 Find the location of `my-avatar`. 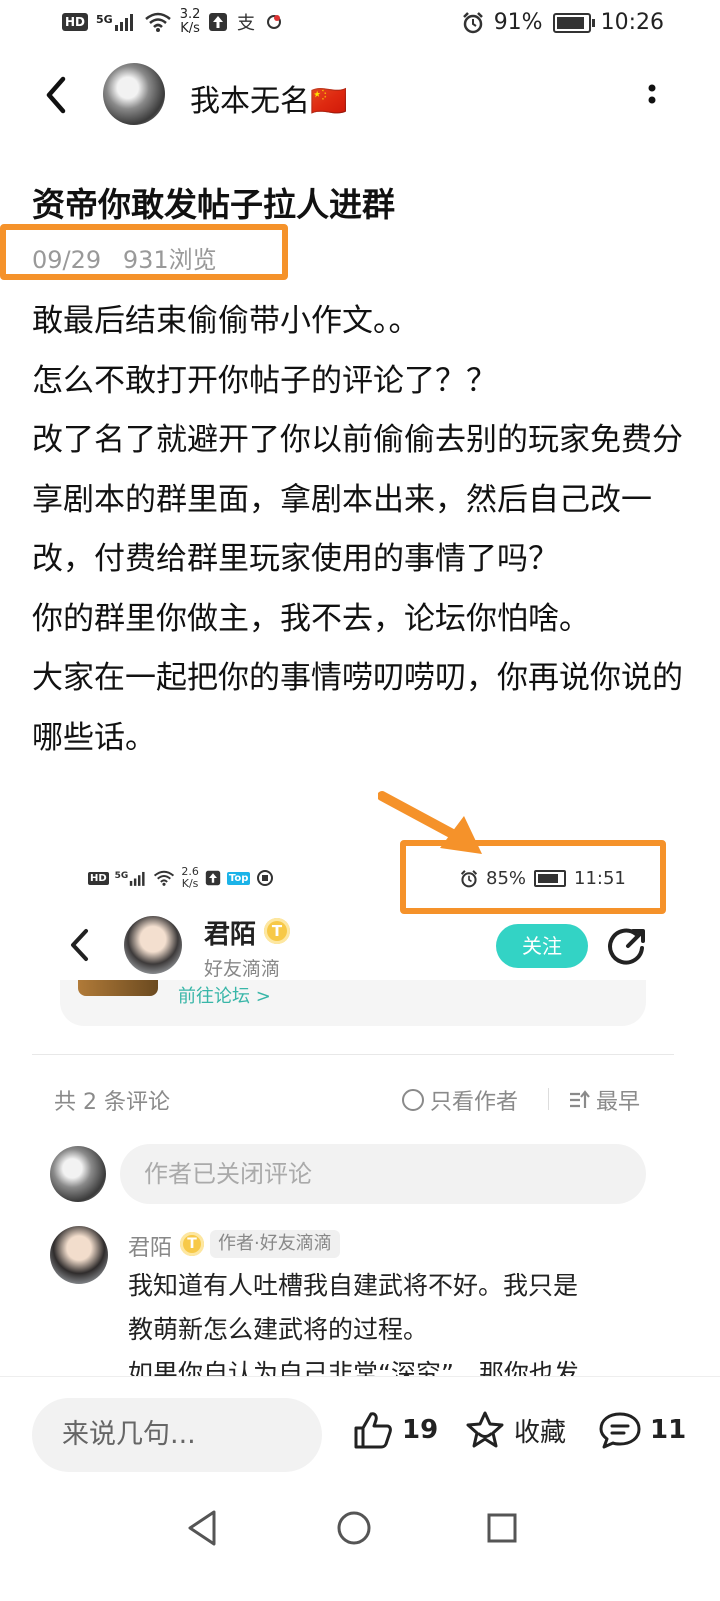

my-avatar is located at coordinates (78, 1174).